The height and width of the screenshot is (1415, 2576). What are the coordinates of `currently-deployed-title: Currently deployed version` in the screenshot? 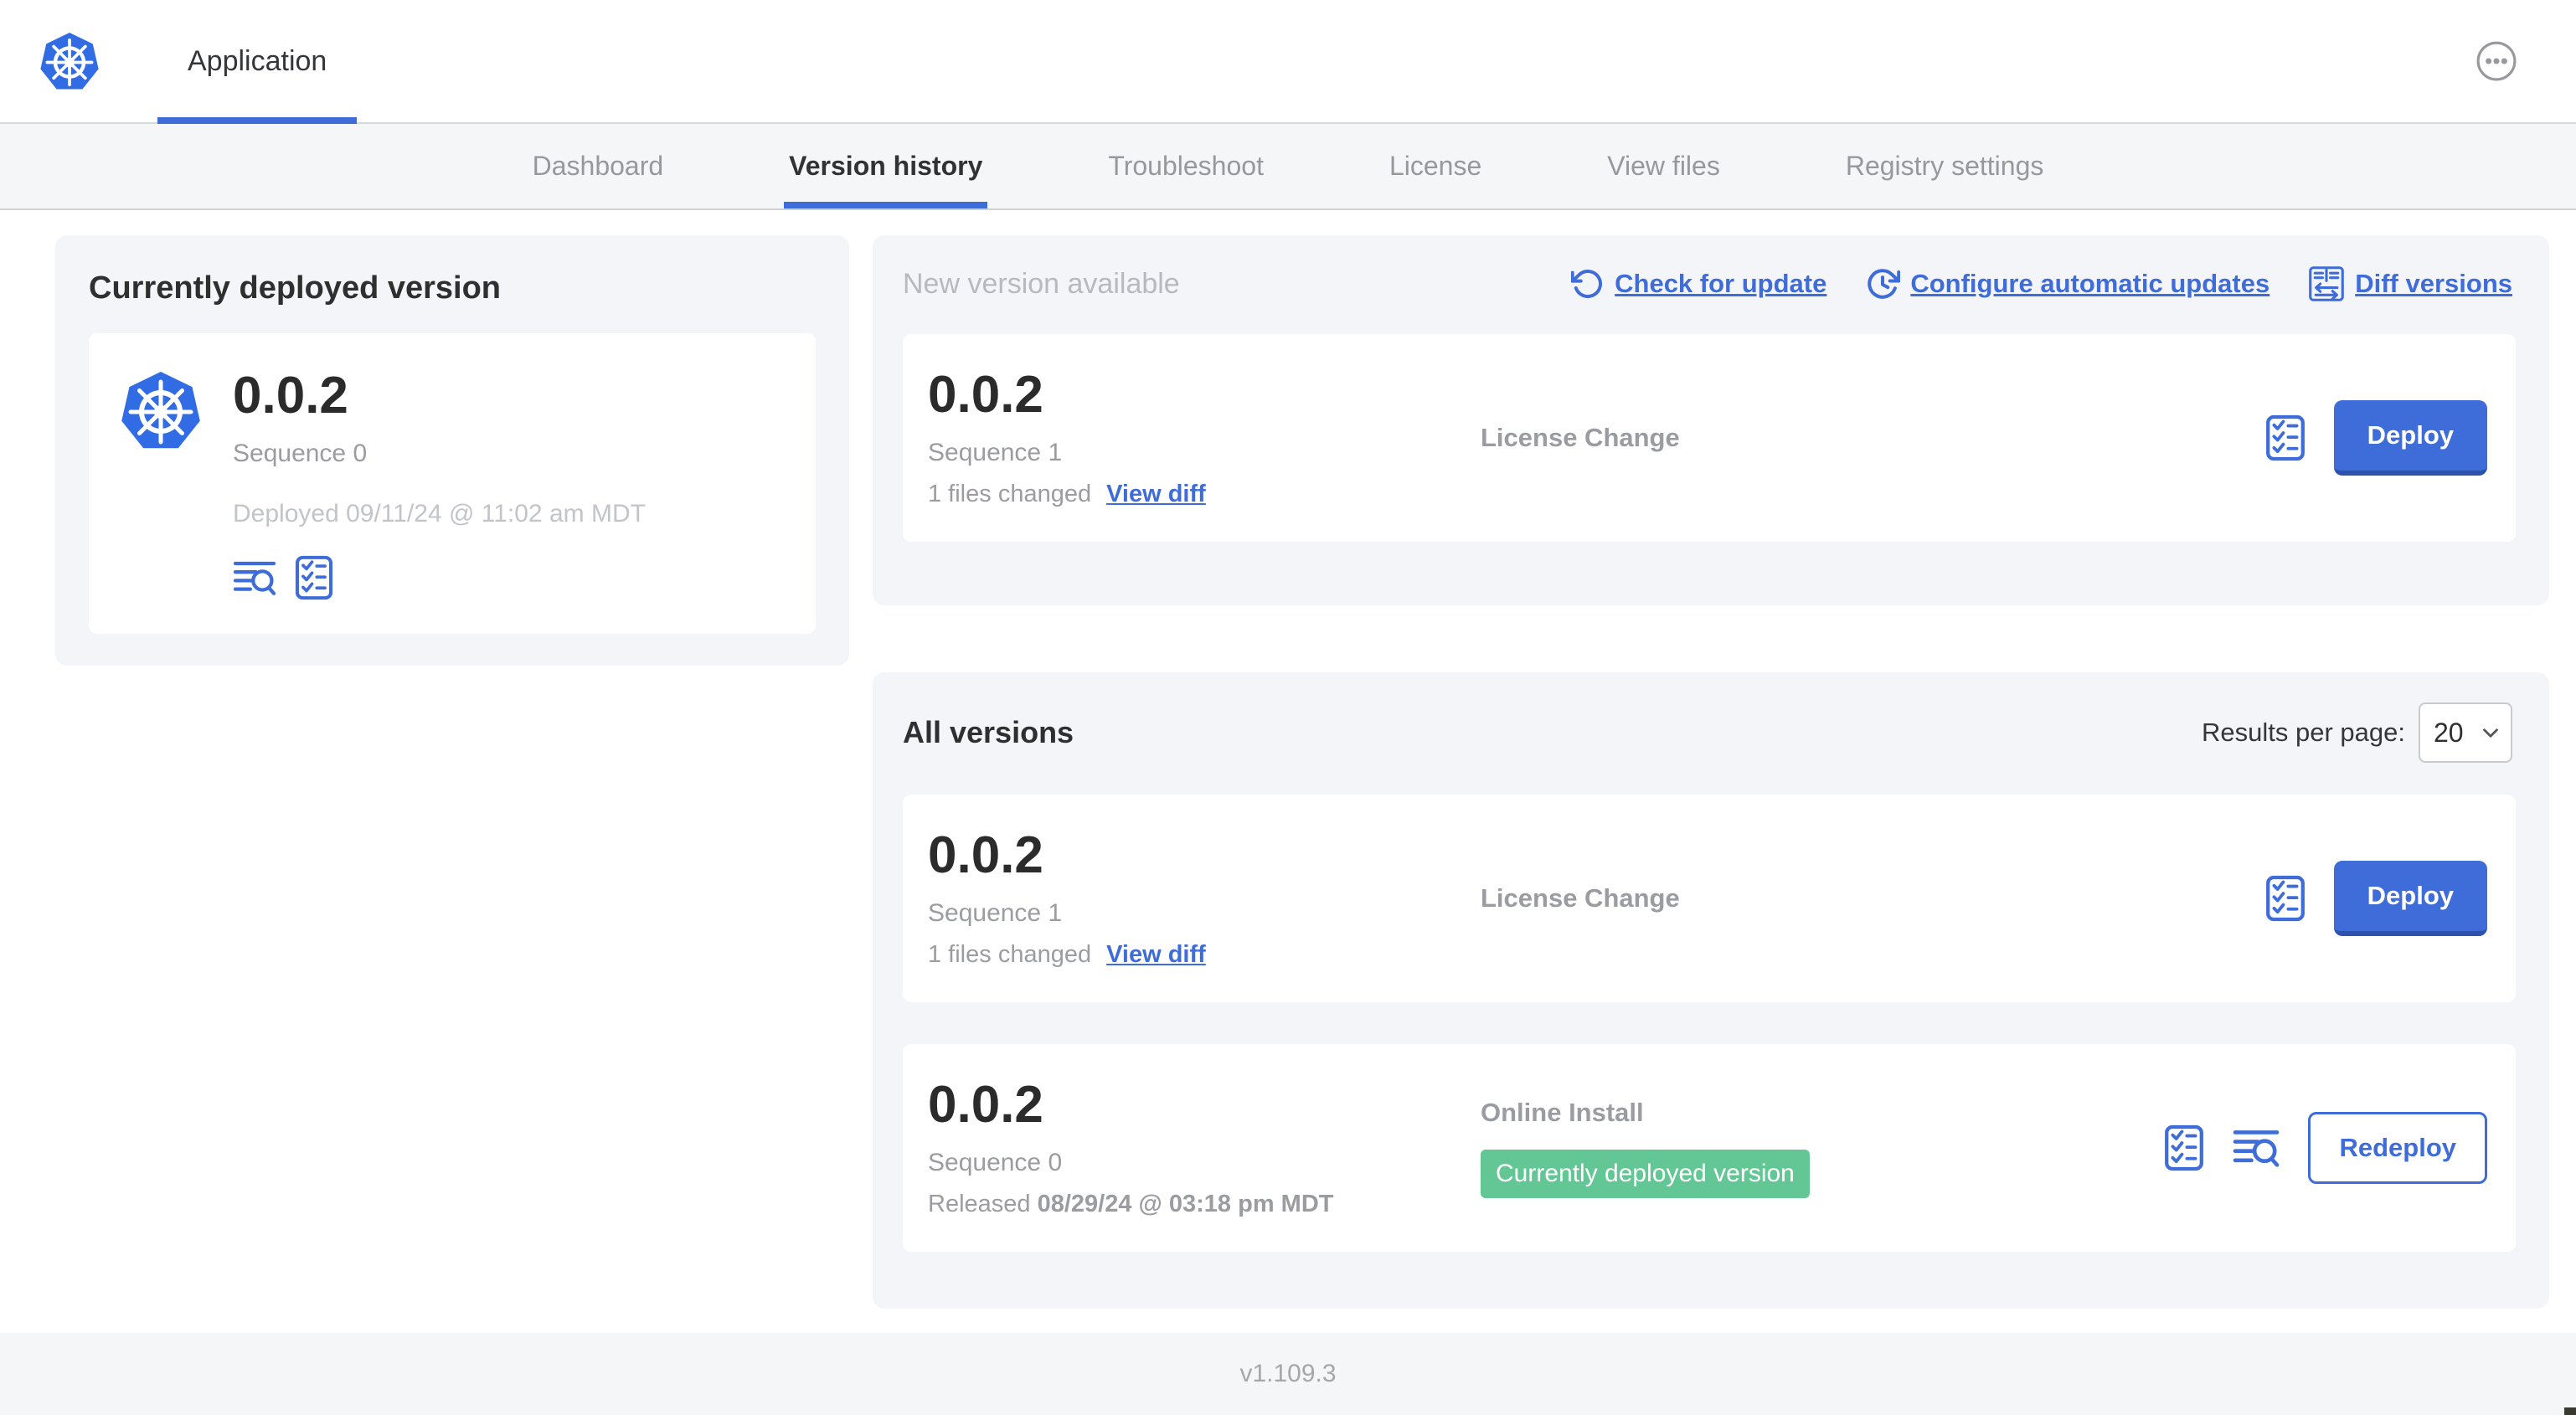 It's located at (295, 288).